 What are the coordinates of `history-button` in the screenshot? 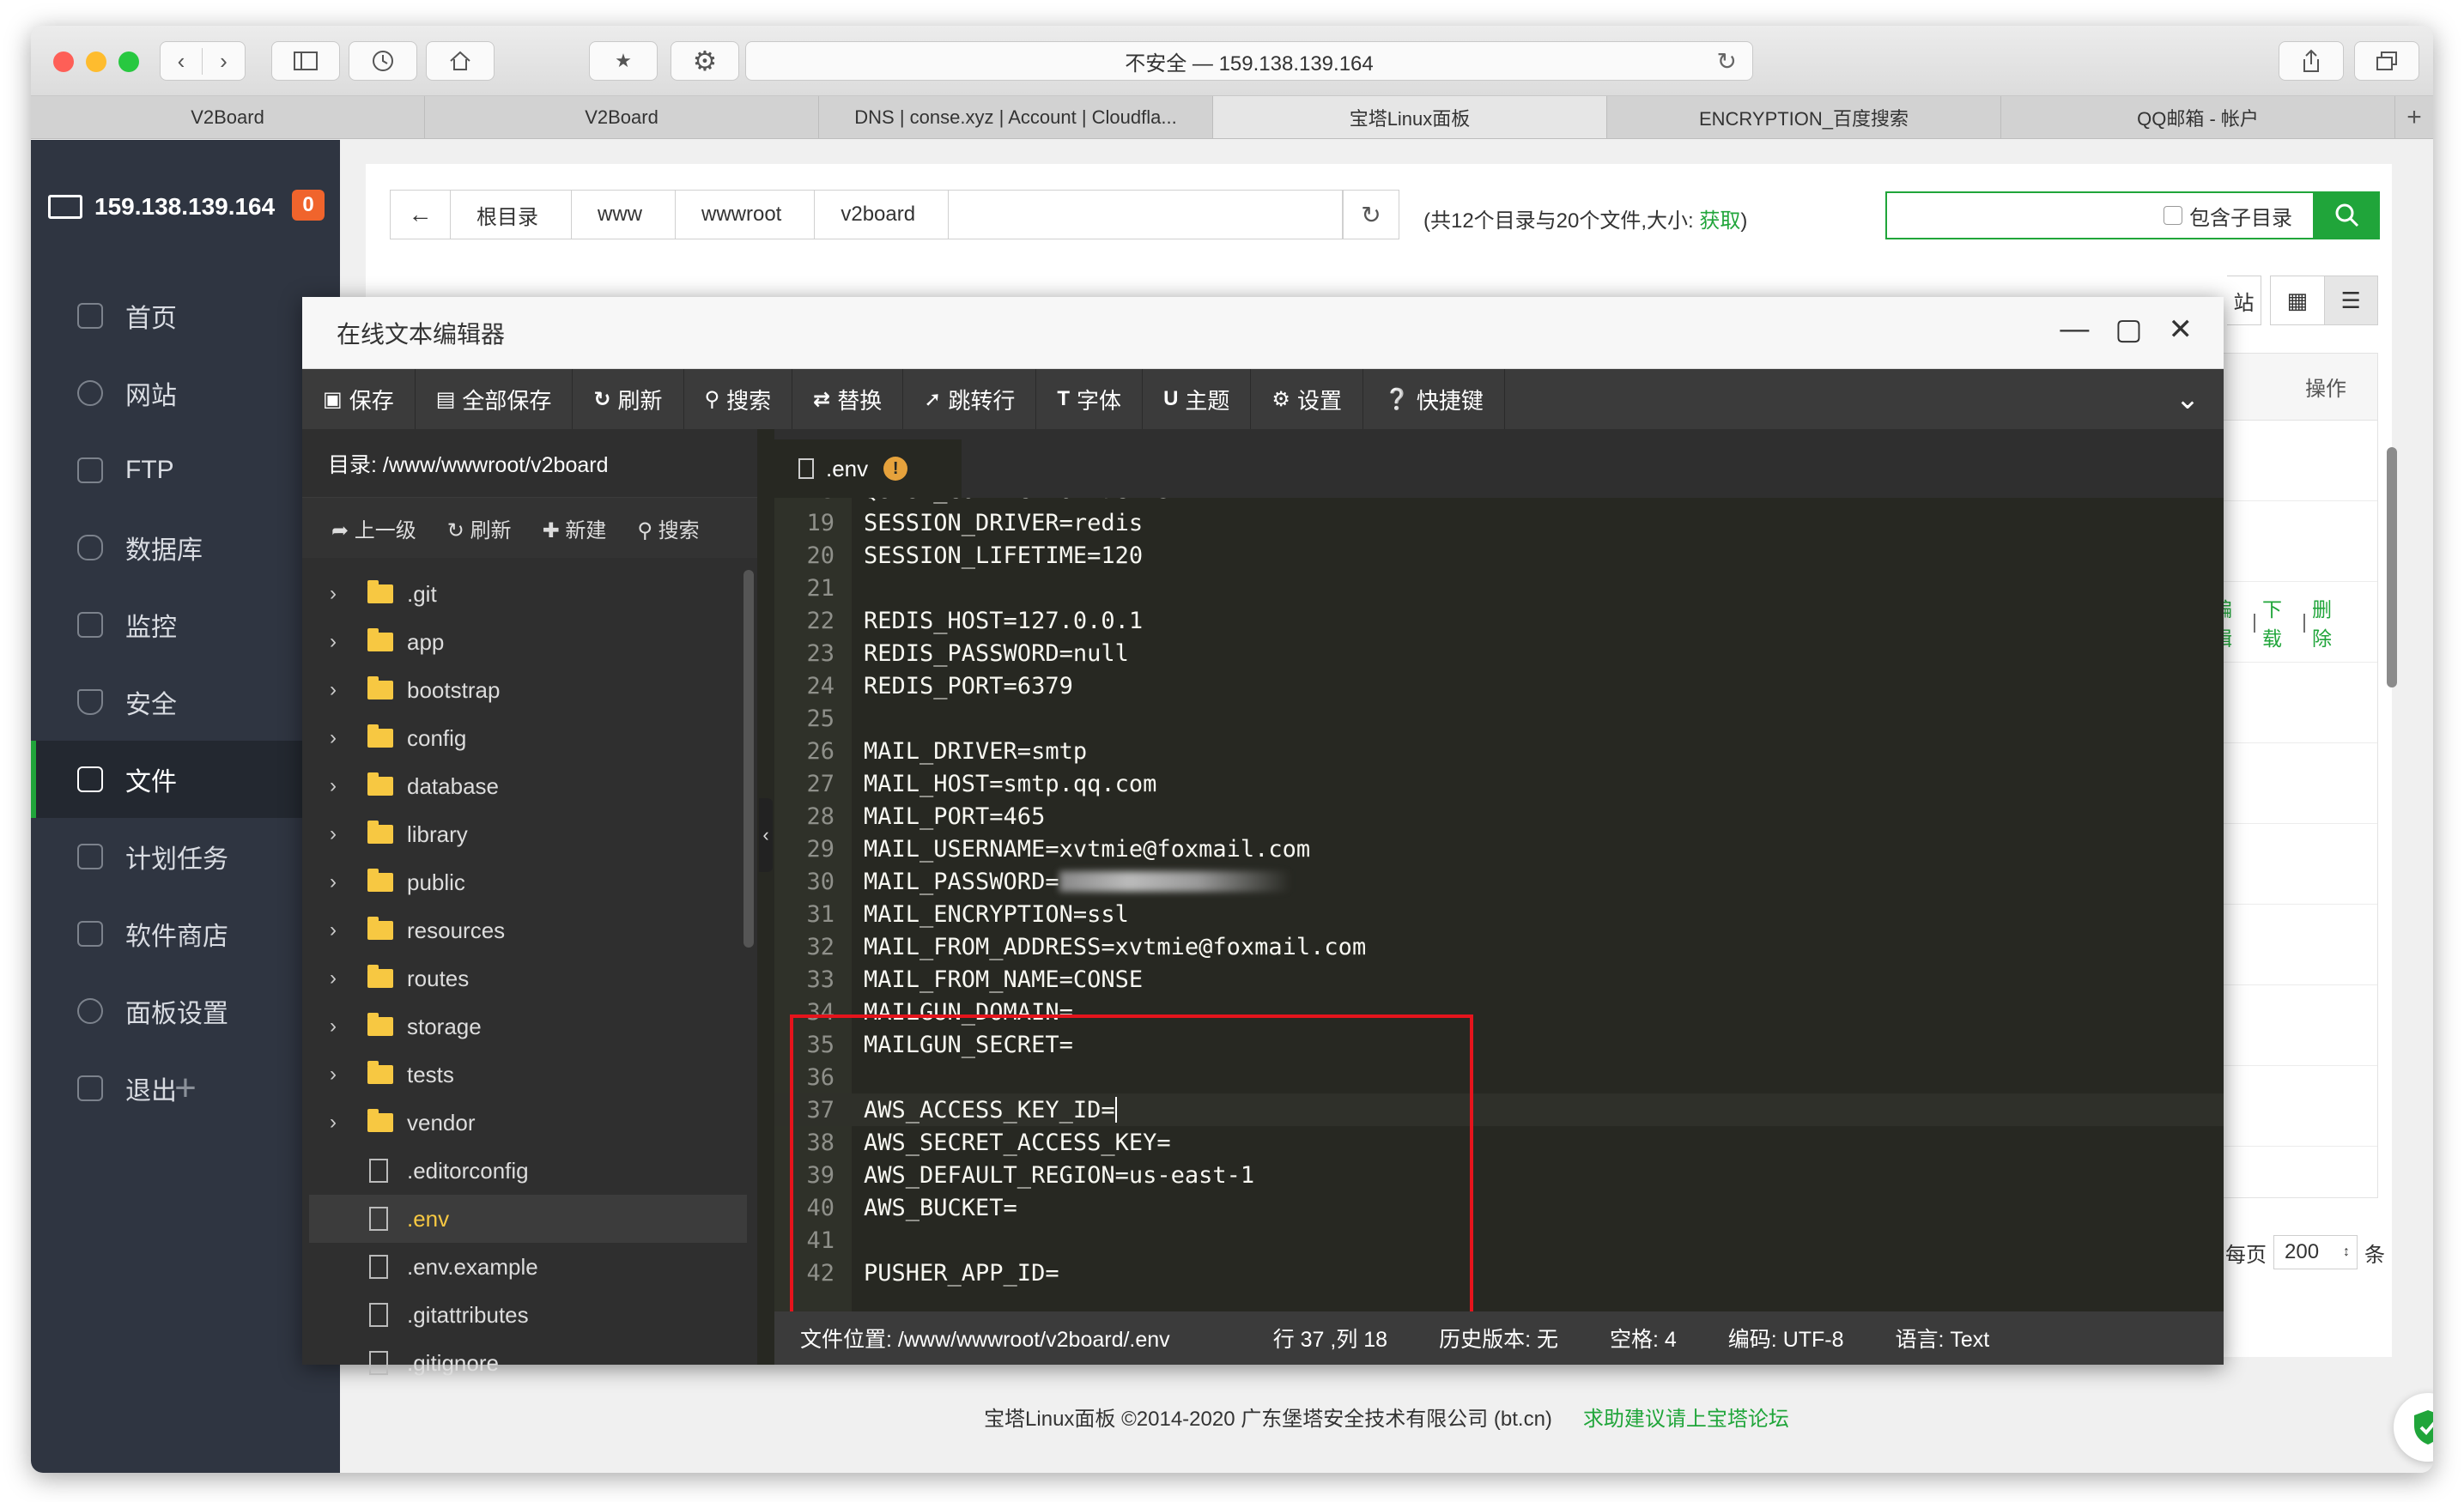 It's located at (383, 61).